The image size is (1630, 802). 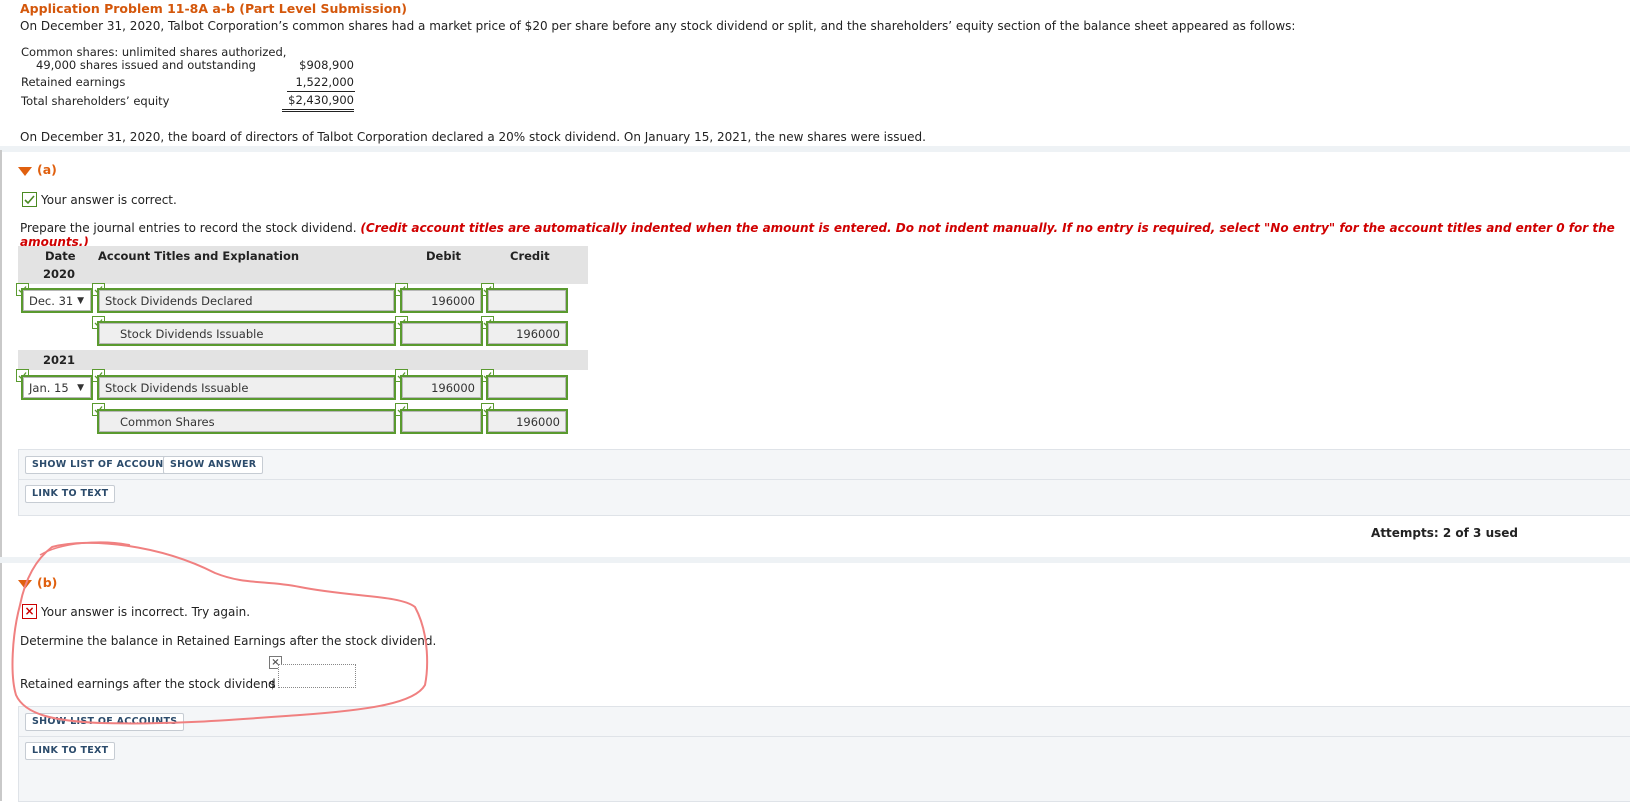 What do you see at coordinates (326, 65) in the screenshot?
I see `bs-common-amount: $908,900` at bounding box center [326, 65].